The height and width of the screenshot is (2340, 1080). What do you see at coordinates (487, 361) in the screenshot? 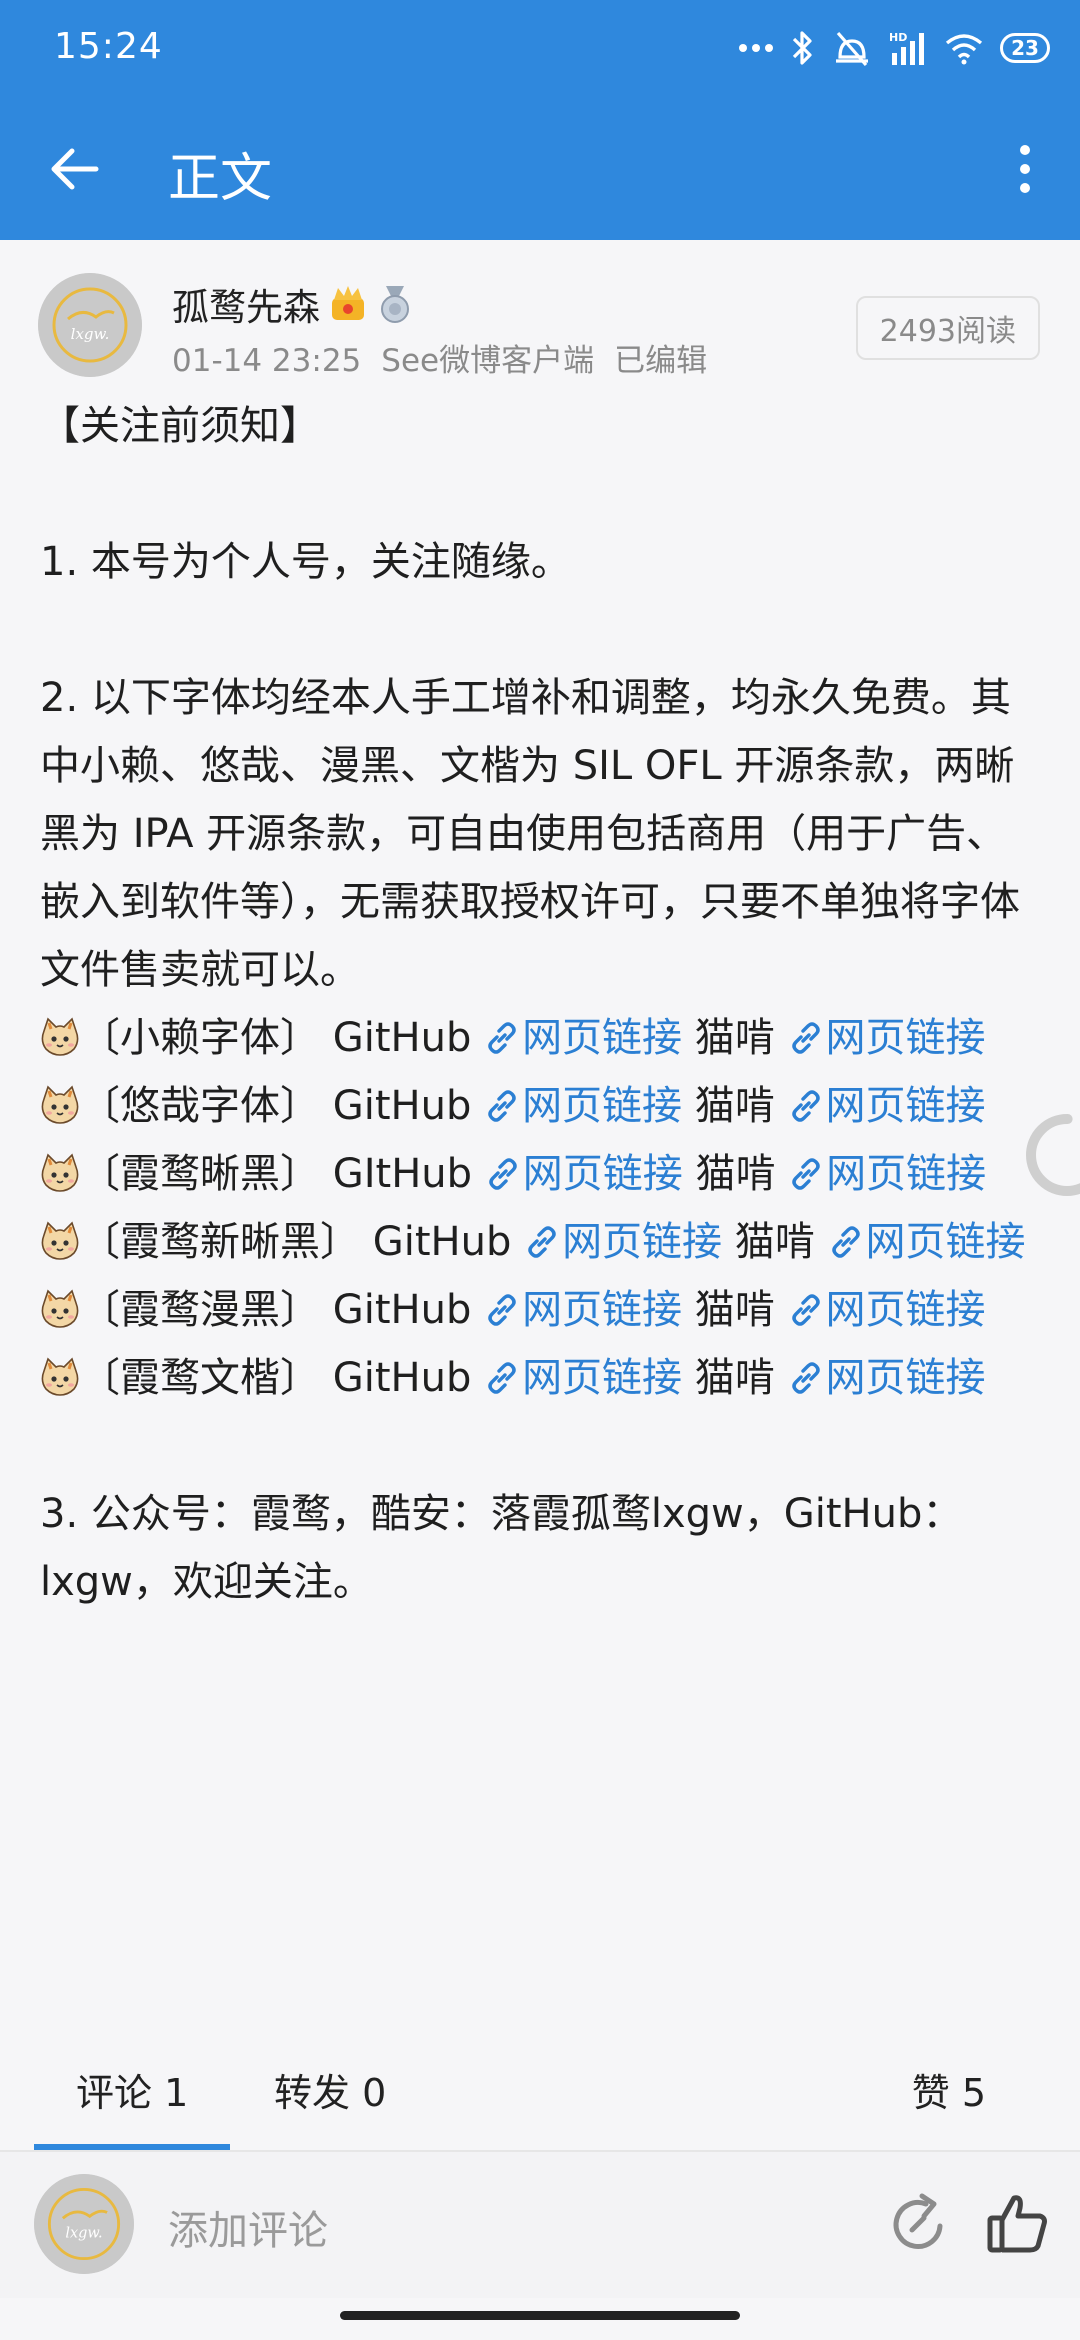
I see `post-source: See微博客户端` at bounding box center [487, 361].